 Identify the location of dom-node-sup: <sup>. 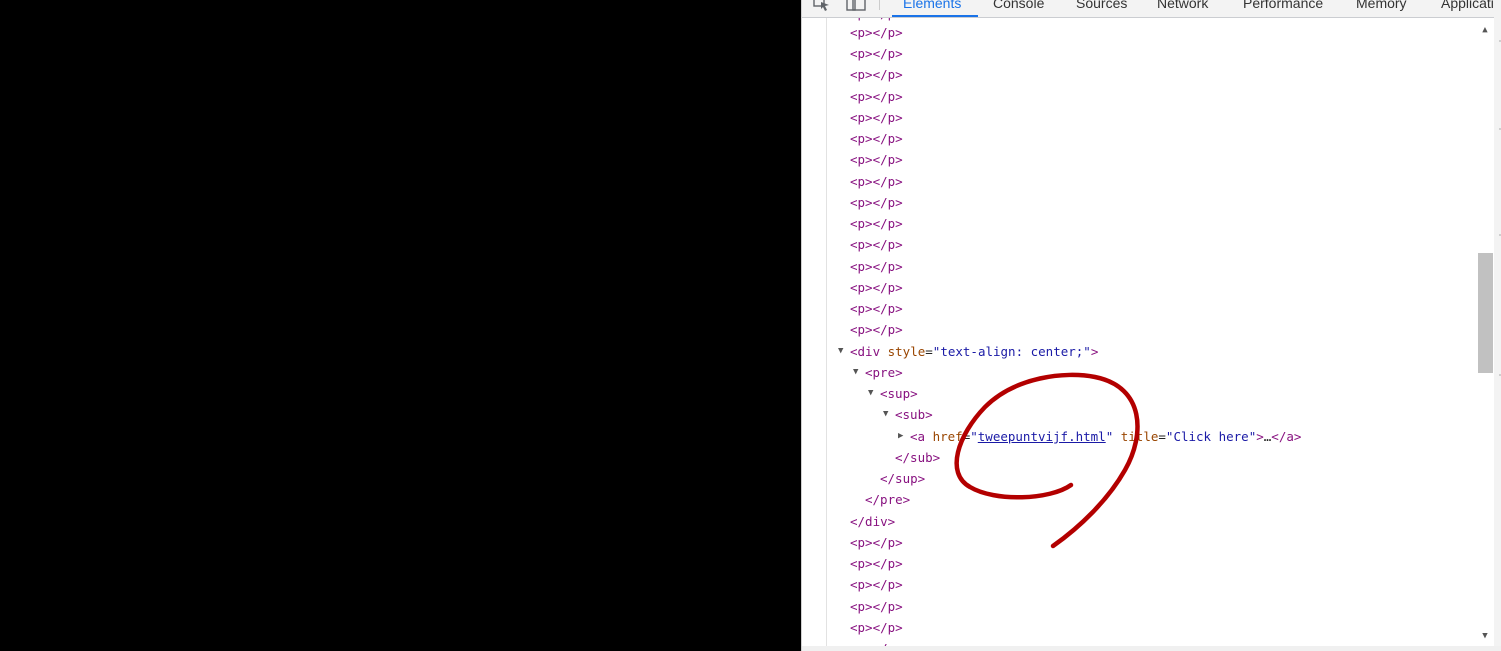
(899, 393).